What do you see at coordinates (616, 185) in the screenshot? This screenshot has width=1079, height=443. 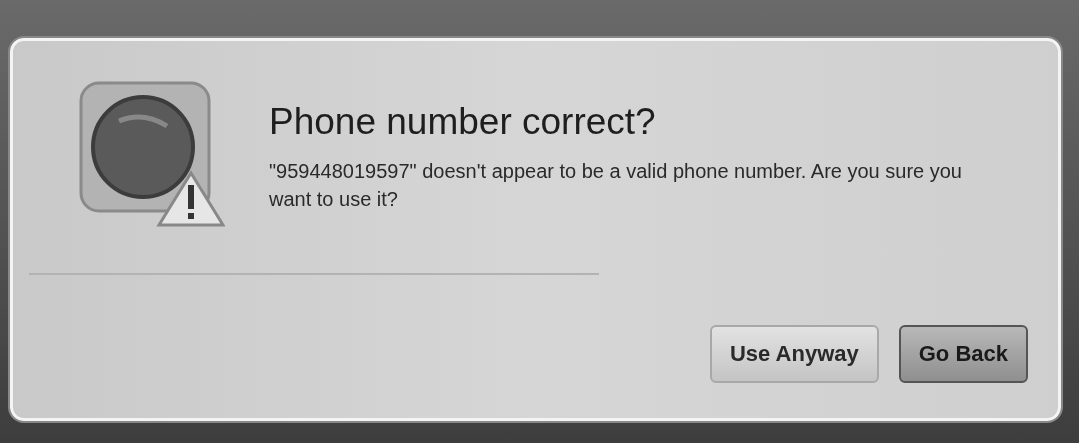 I see `dialog-message: "959448019597" doesn't appear to be a valid phone number. Are you sure you want to use it?` at bounding box center [616, 185].